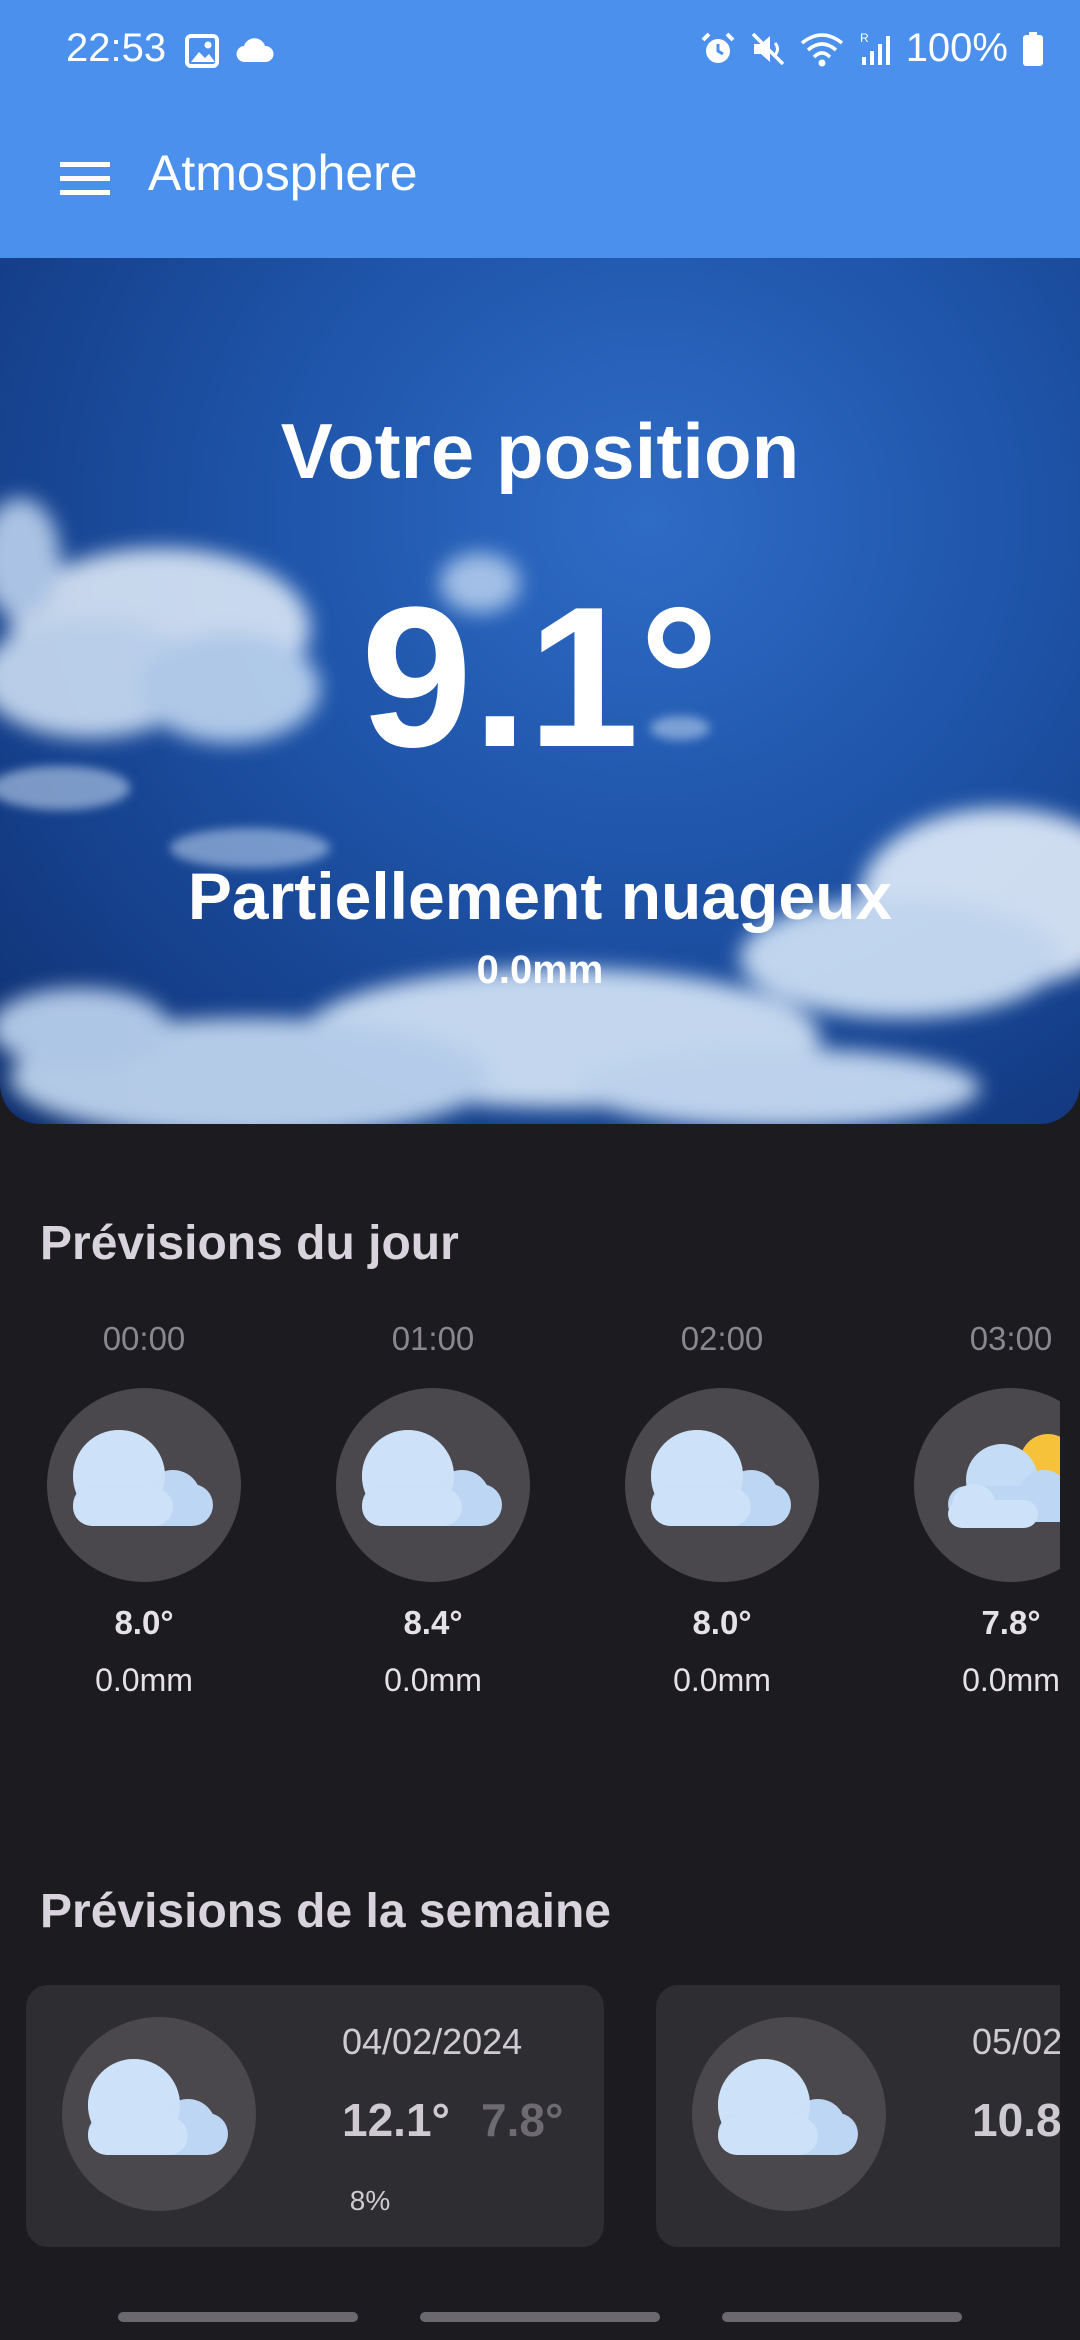 Image resolution: width=1080 pixels, height=2340 pixels. Describe the element at coordinates (249, 1243) in the screenshot. I see `hourly-forecast-title: Prévisions du jour` at that location.